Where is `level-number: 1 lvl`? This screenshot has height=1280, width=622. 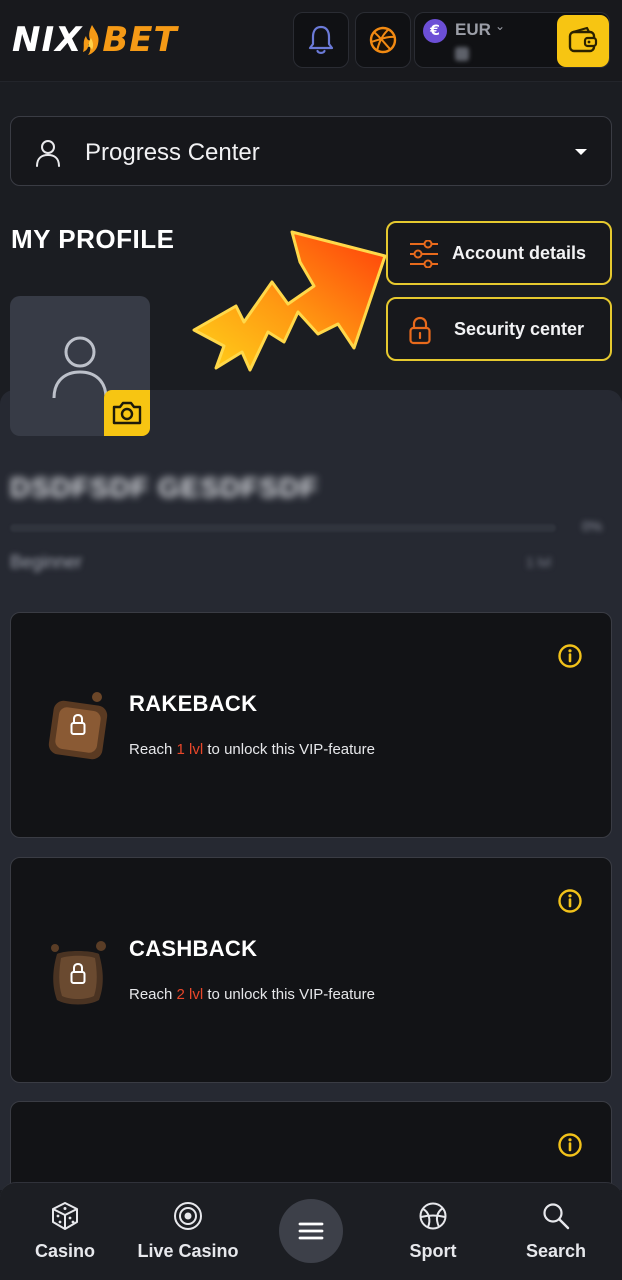 level-number: 1 lvl is located at coordinates (538, 562).